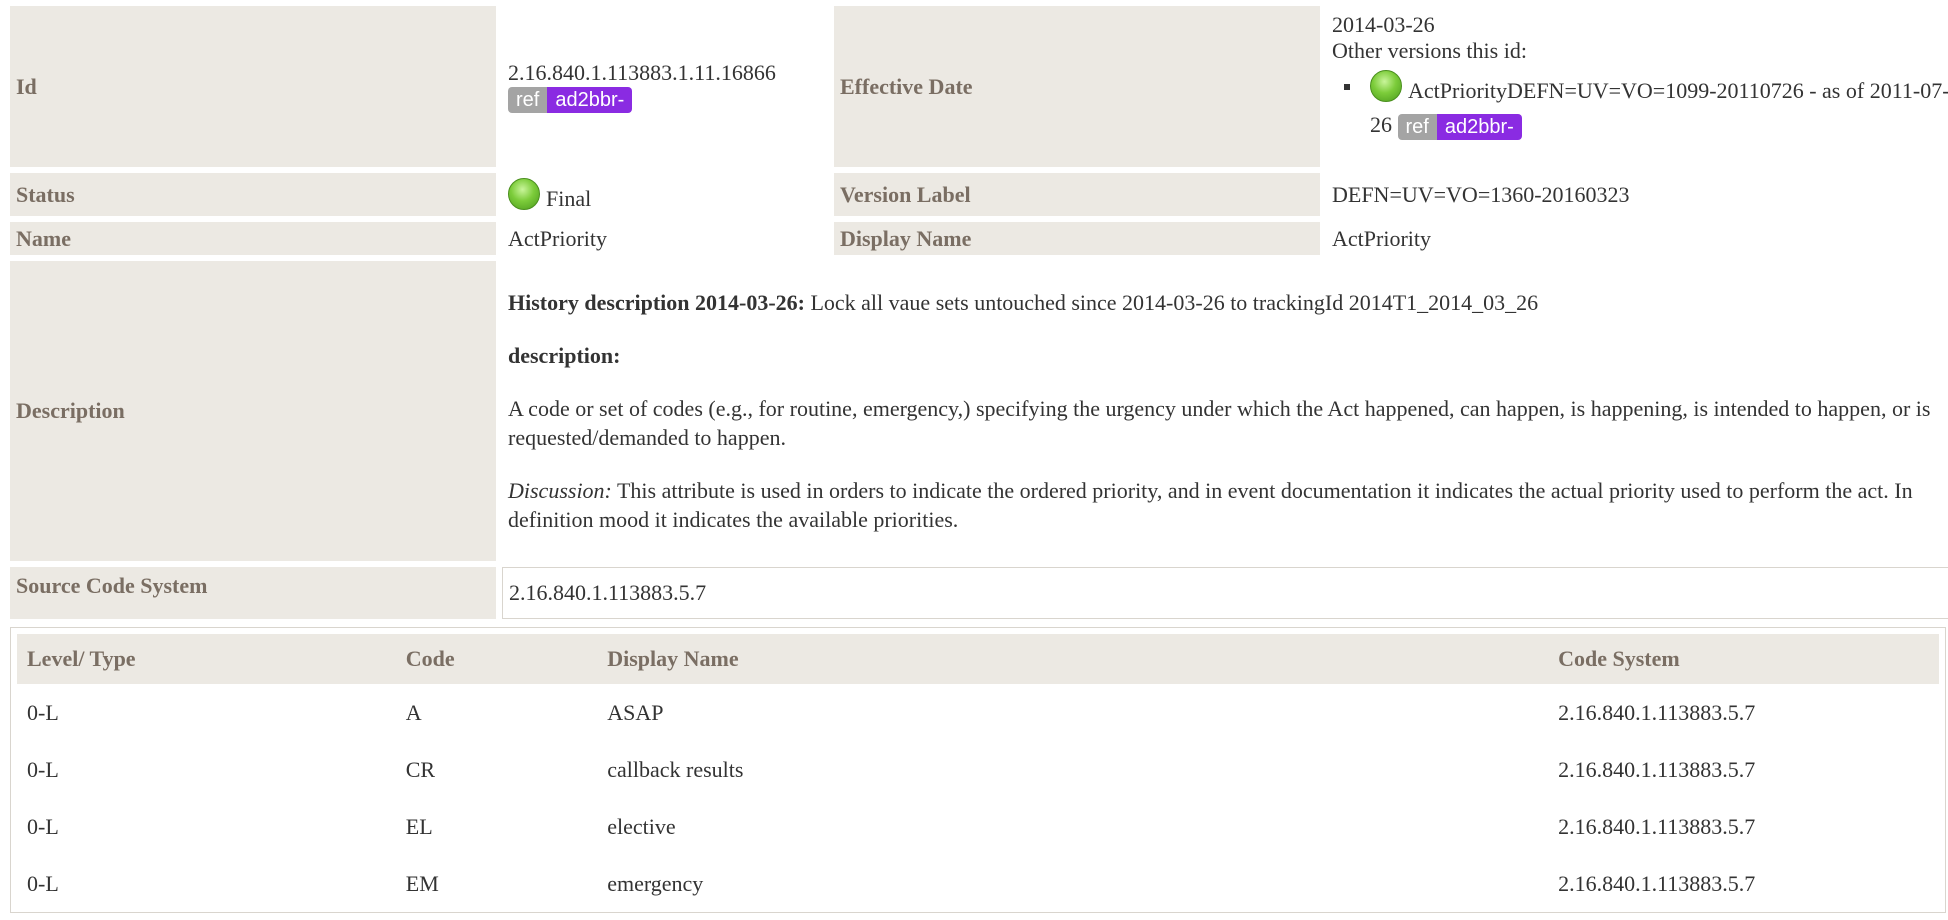  What do you see at coordinates (665, 86) in the screenshot?
I see `id-cell: 2.16.840.1.113883.1.11.16866 ref ad2bbr-` at bounding box center [665, 86].